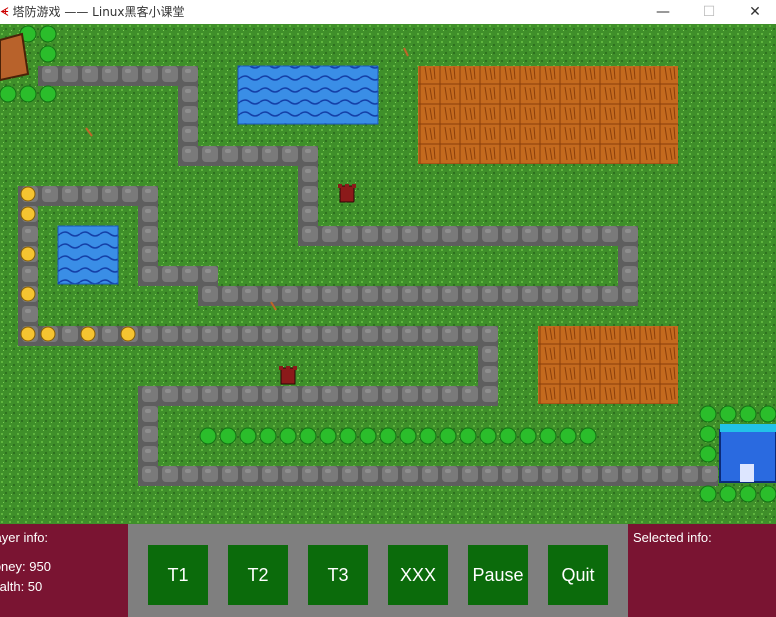 The image size is (776, 617). What do you see at coordinates (672, 537) in the screenshot?
I see `selected-info-heading: Selected info:` at bounding box center [672, 537].